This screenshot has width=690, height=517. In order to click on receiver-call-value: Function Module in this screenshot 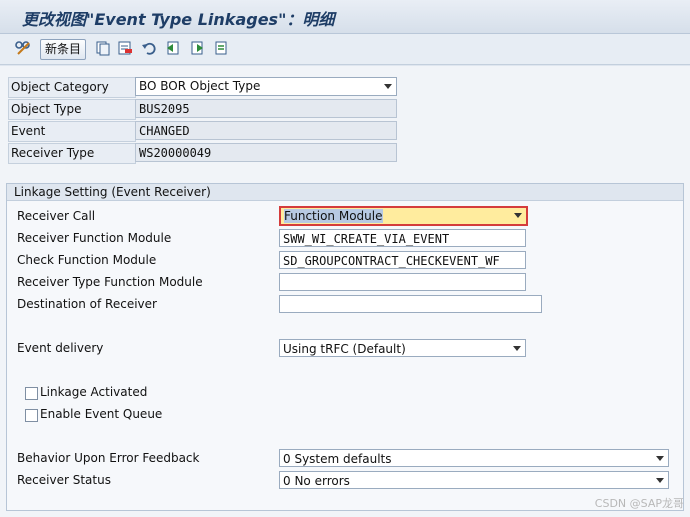, I will do `click(333, 216)`.